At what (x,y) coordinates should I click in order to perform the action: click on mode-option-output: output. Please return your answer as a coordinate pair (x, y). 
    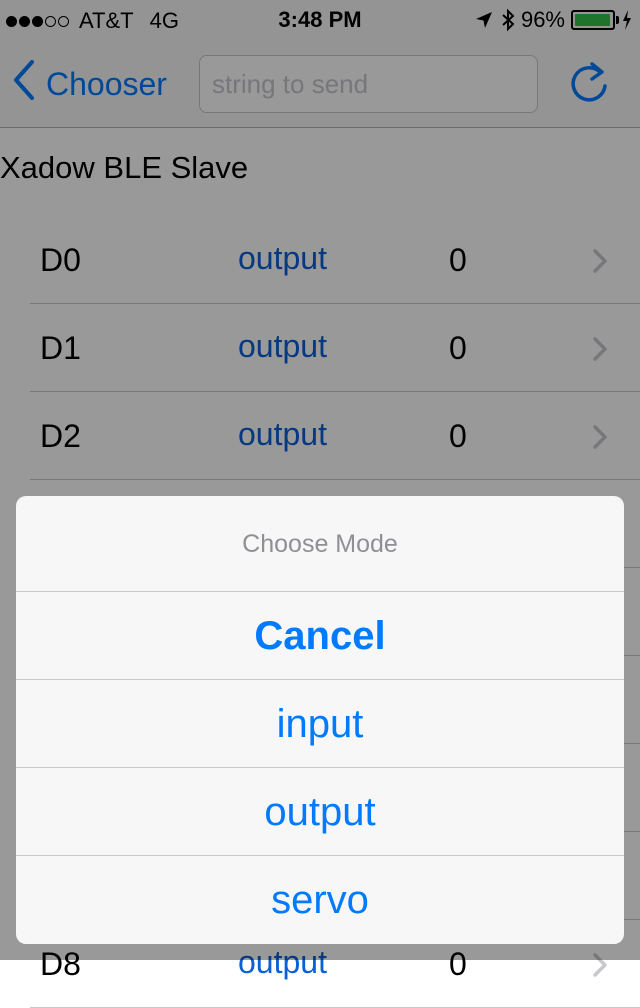
    Looking at the image, I should click on (320, 812).